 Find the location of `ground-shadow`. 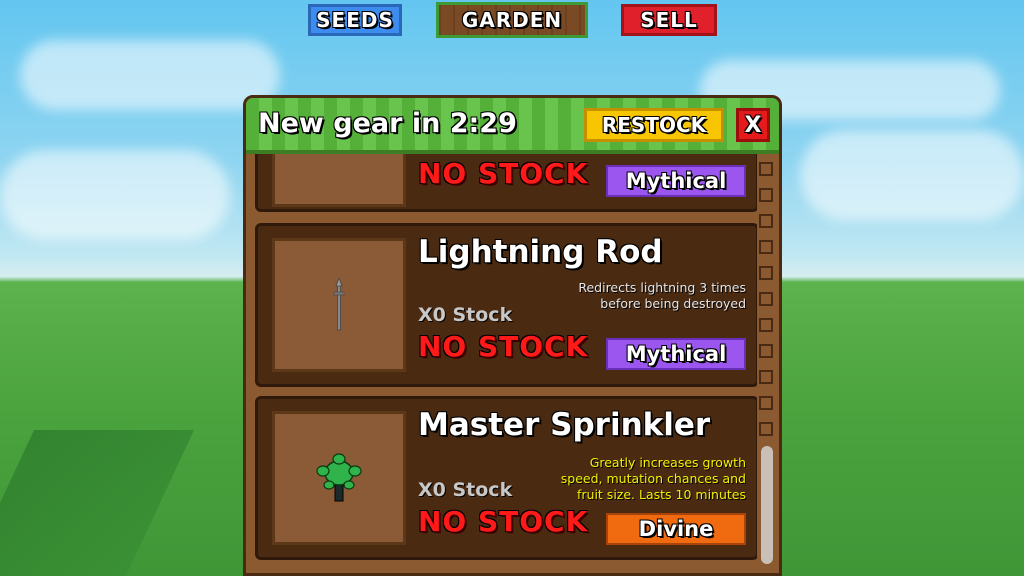

ground-shadow is located at coordinates (97, 503).